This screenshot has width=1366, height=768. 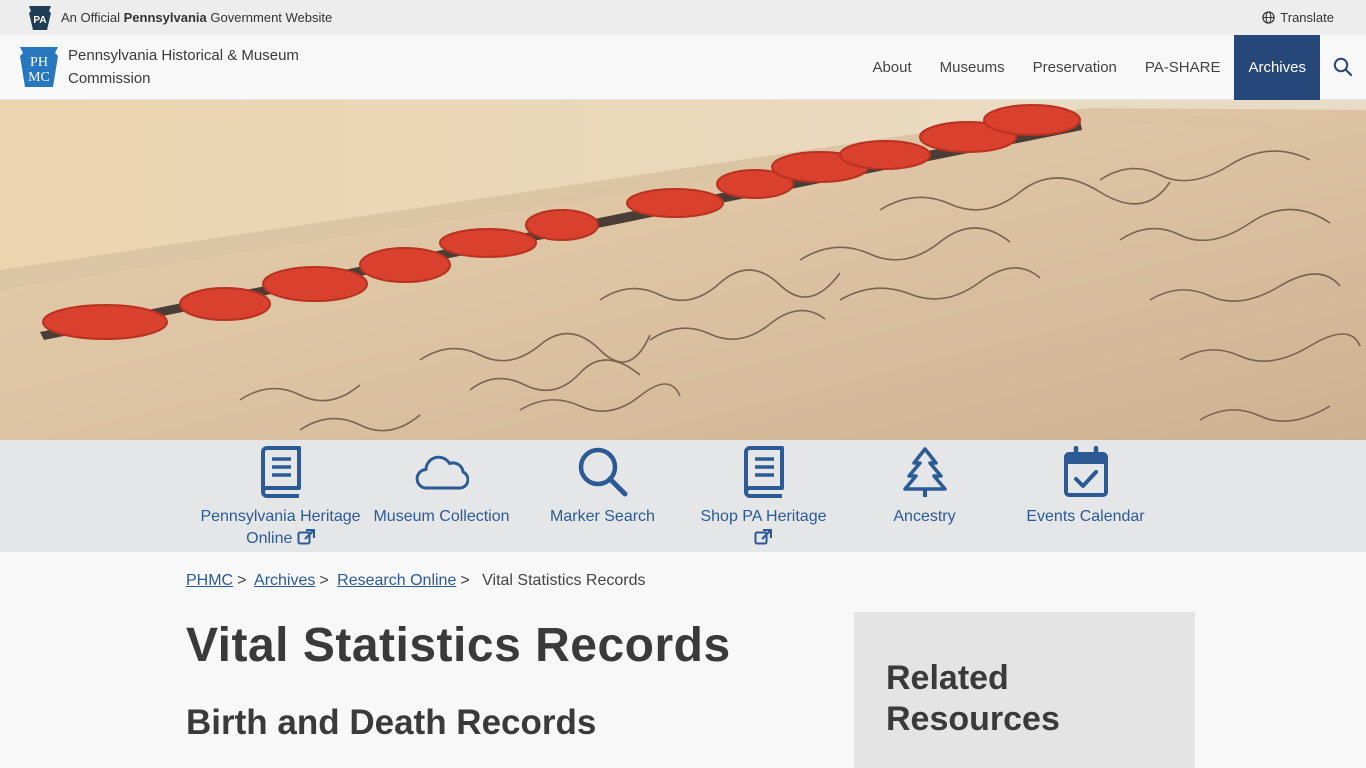 What do you see at coordinates (1277, 67) in the screenshot?
I see `nav-archives: Archives` at bounding box center [1277, 67].